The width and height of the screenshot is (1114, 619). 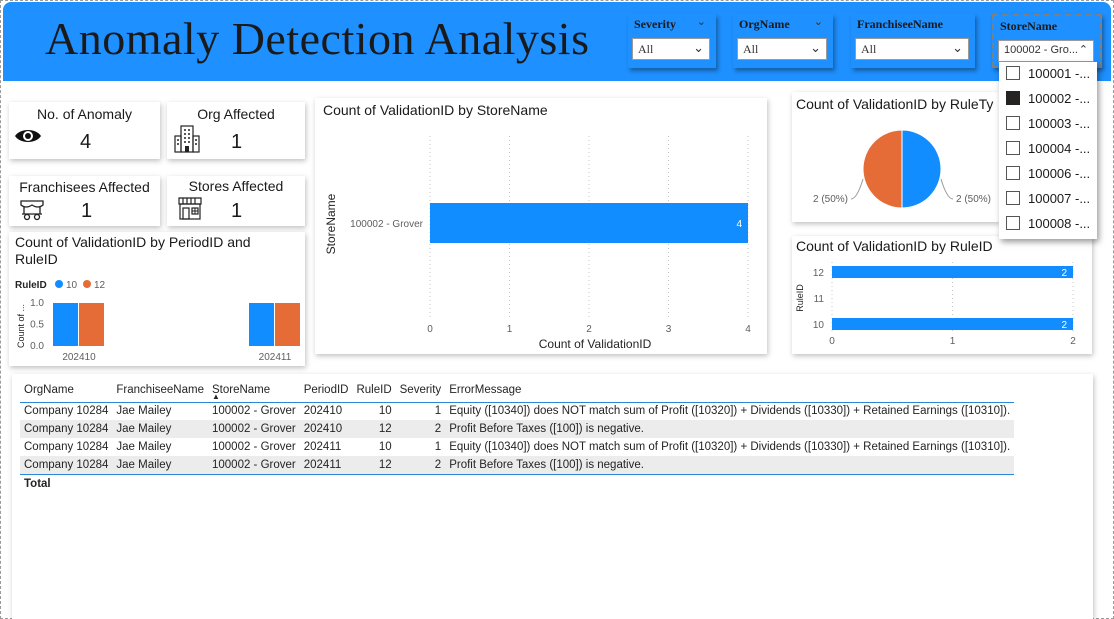 What do you see at coordinates (1013, 98) in the screenshot?
I see `checkbox-checked` at bounding box center [1013, 98].